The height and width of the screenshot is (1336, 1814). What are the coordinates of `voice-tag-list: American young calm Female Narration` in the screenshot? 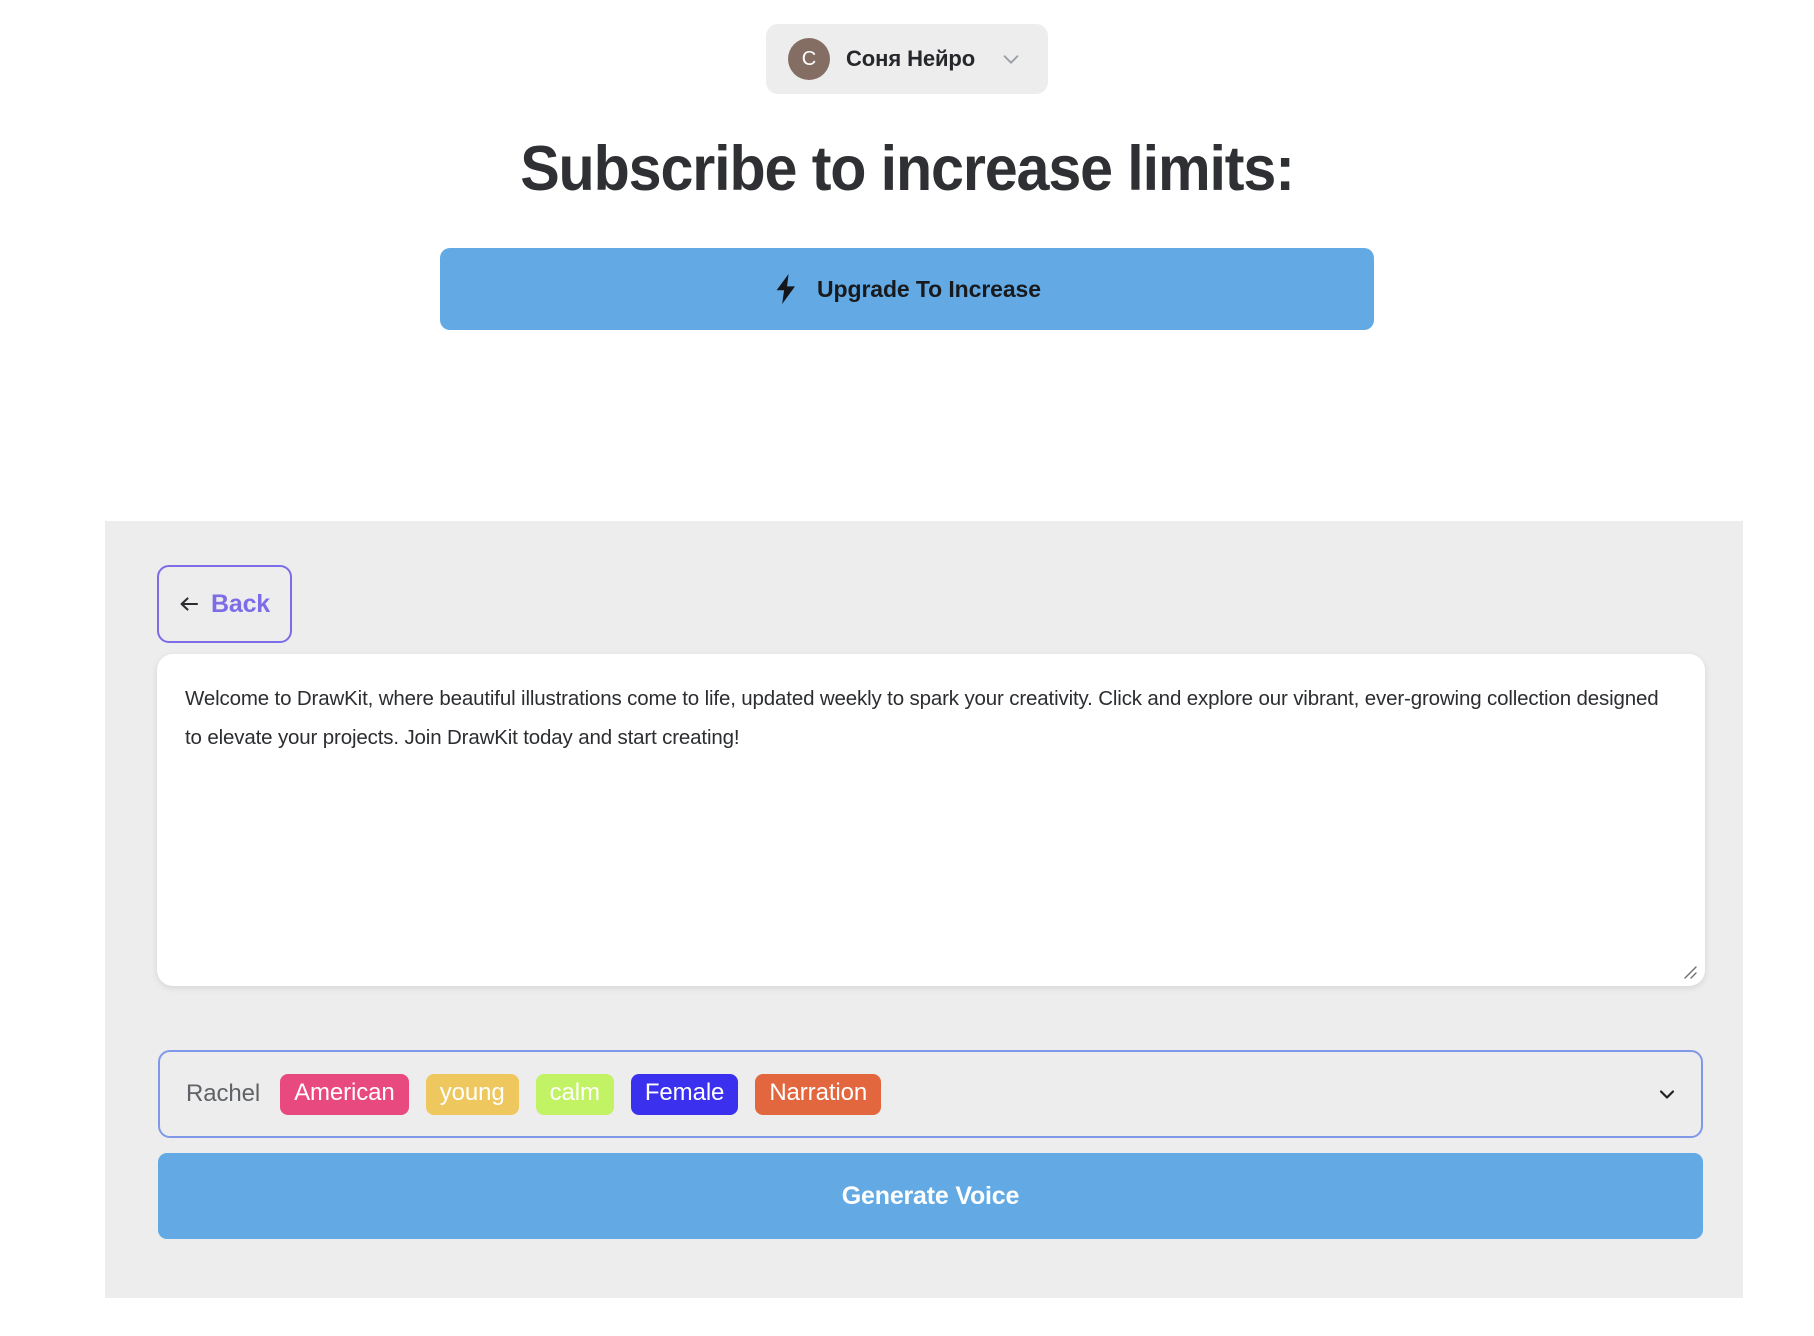 It's located at (581, 1094).